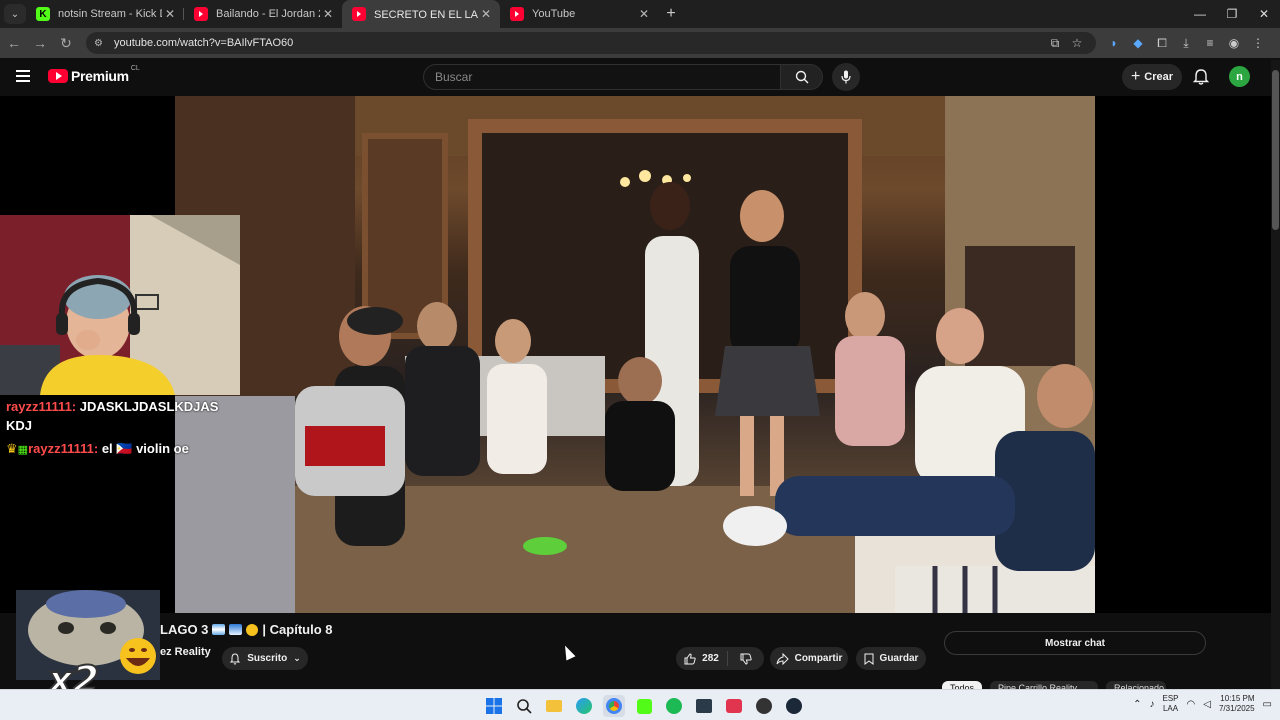 The height and width of the screenshot is (720, 1280). I want to click on edge-icon, so click(584, 706).